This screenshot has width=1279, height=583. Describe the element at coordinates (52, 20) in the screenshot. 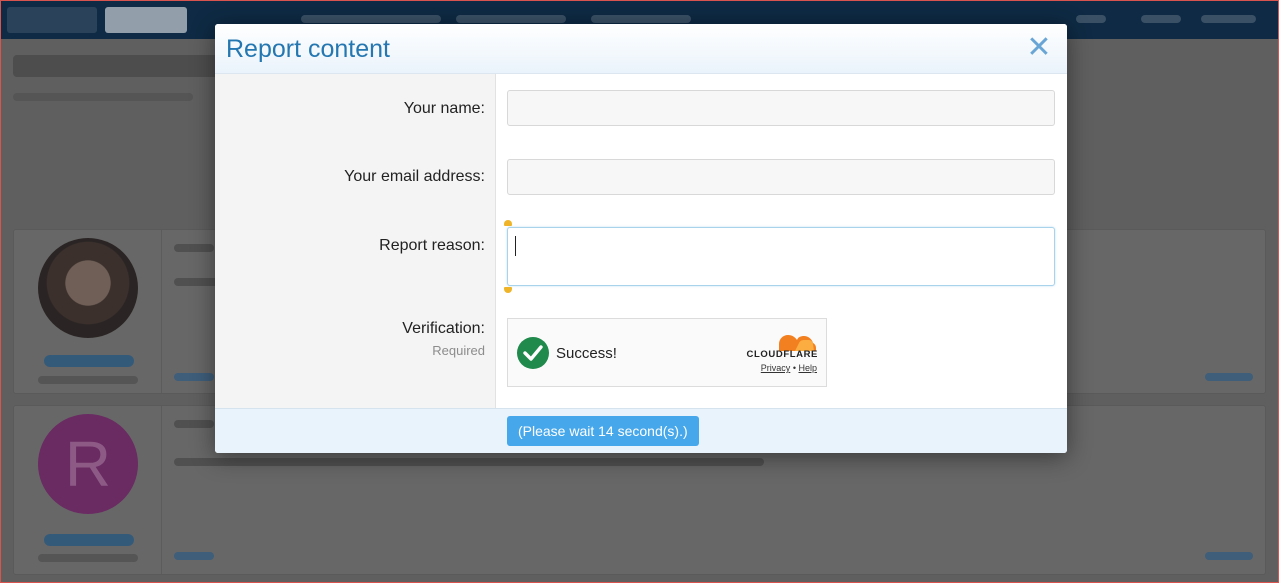

I see `nav-tab` at that location.